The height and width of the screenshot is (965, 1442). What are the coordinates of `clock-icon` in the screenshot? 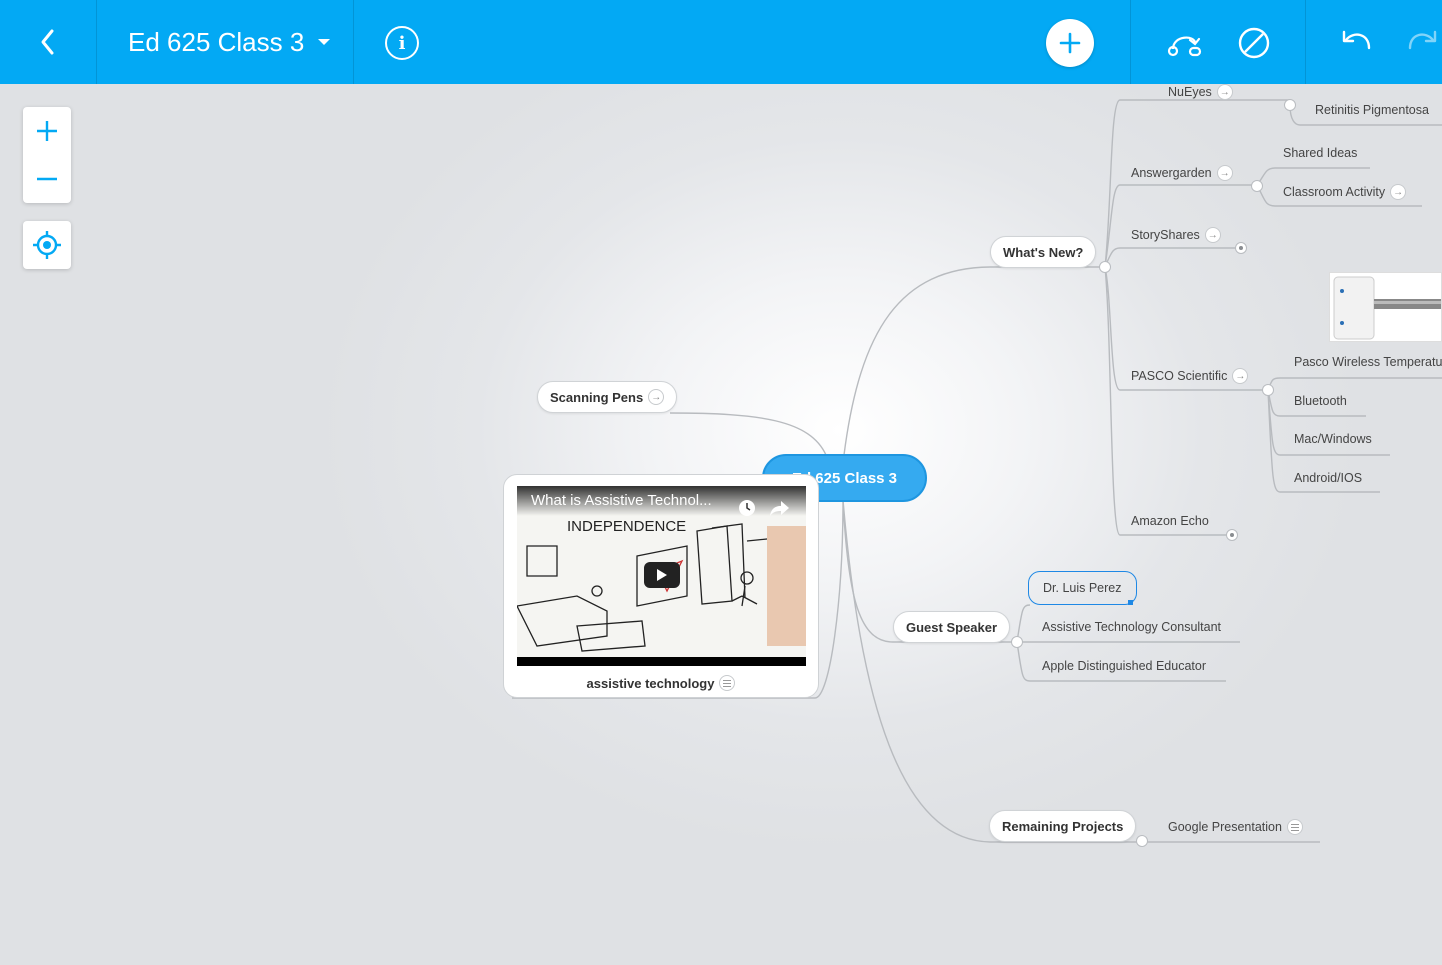 It's located at (747, 508).